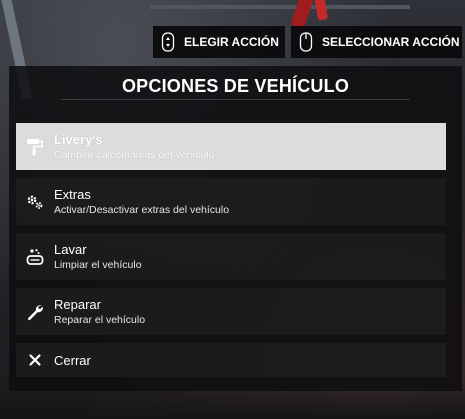 The image size is (465, 419). I want to click on menu-item-label: Extras, so click(72, 194).